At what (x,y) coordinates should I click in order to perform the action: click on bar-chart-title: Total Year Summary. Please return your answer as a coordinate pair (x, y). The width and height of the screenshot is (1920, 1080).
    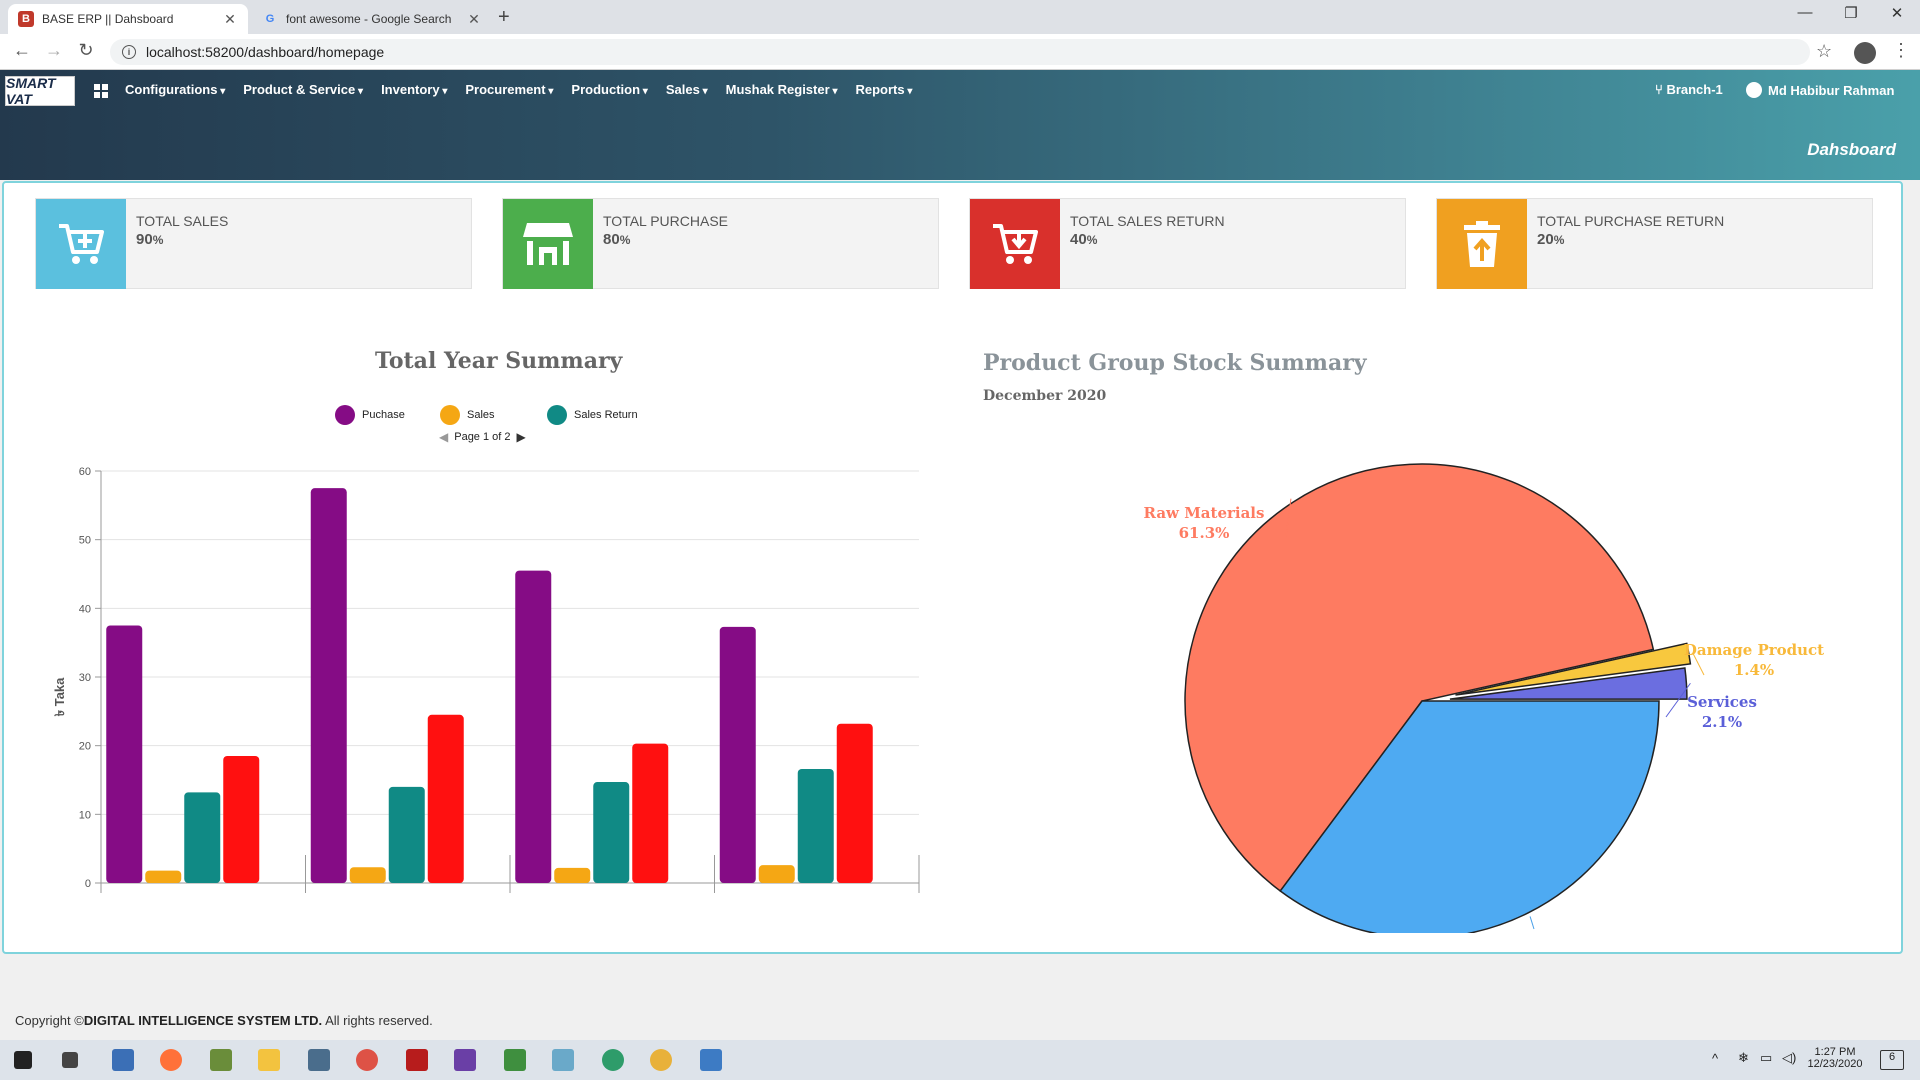
    Looking at the image, I should click on (499, 361).